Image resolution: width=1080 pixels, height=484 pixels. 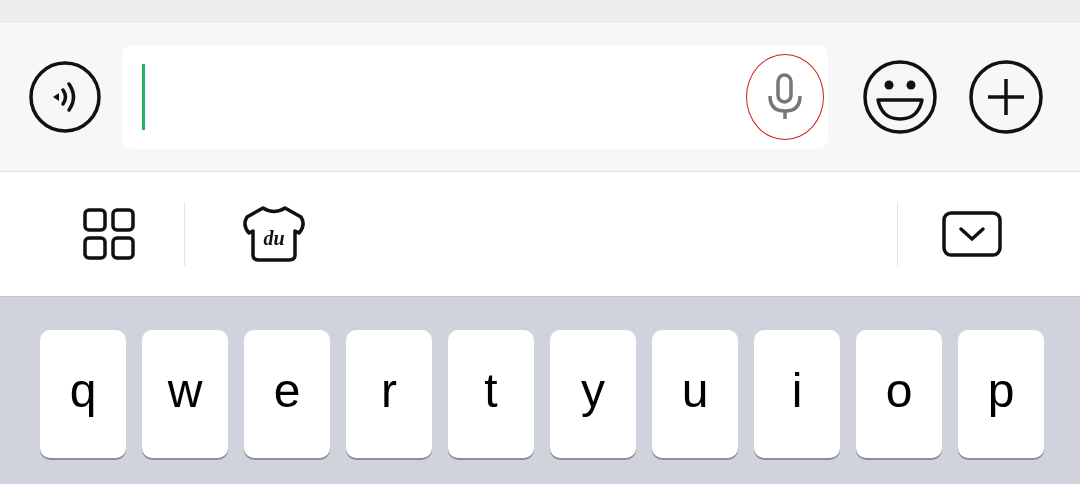 What do you see at coordinates (83, 394) in the screenshot?
I see `keyboard-key: q` at bounding box center [83, 394].